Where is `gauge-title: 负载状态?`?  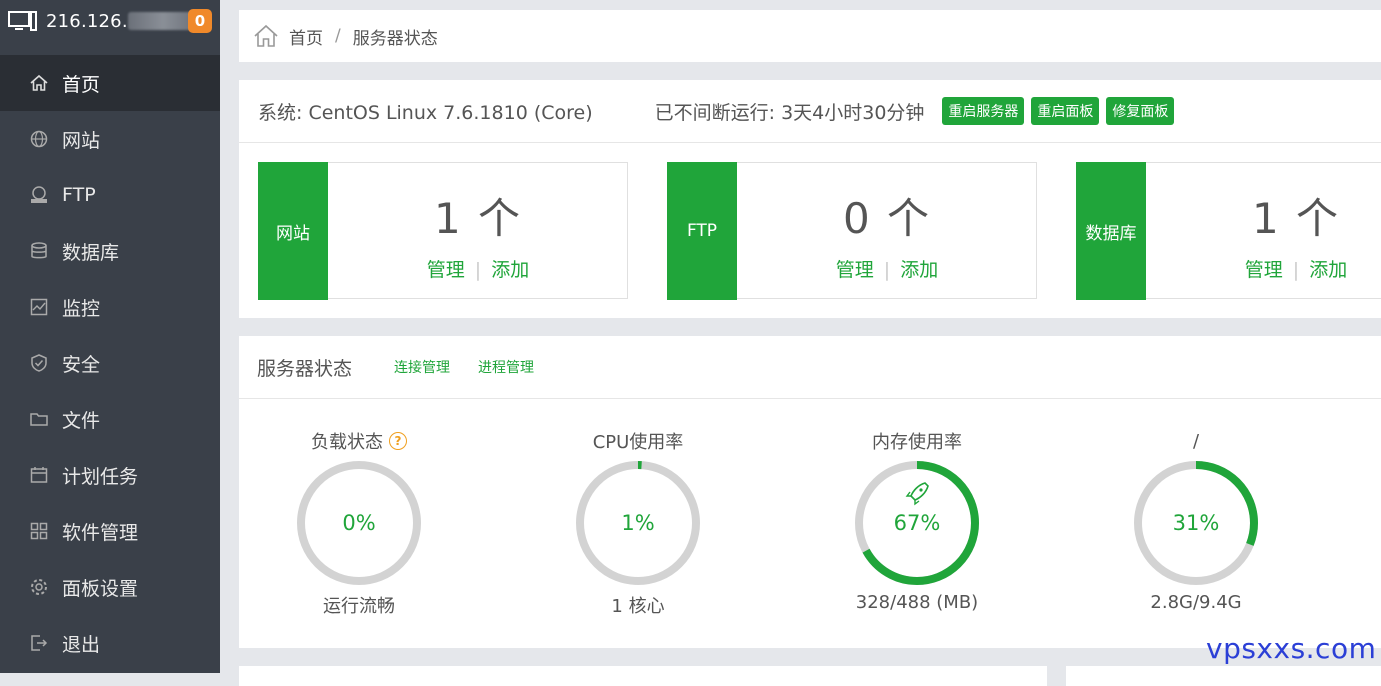
gauge-title: 负载状态? is located at coordinates (359, 441).